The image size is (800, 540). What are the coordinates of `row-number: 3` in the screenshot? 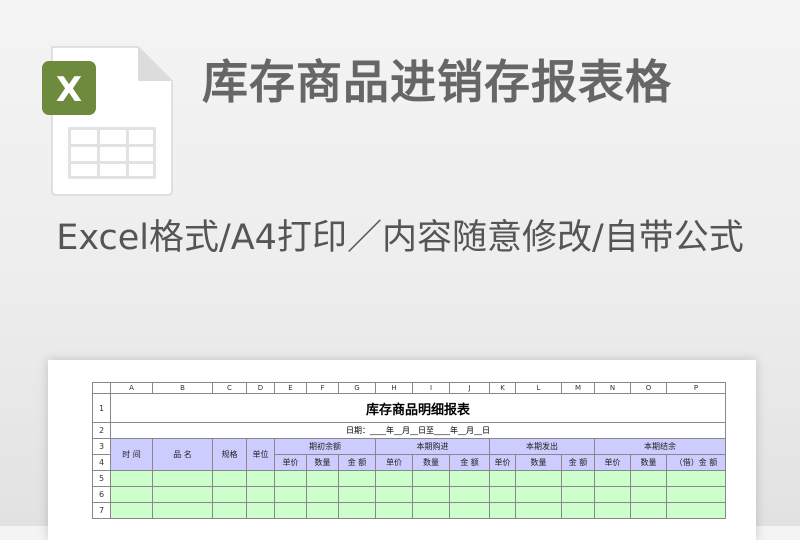 It's located at (101, 446).